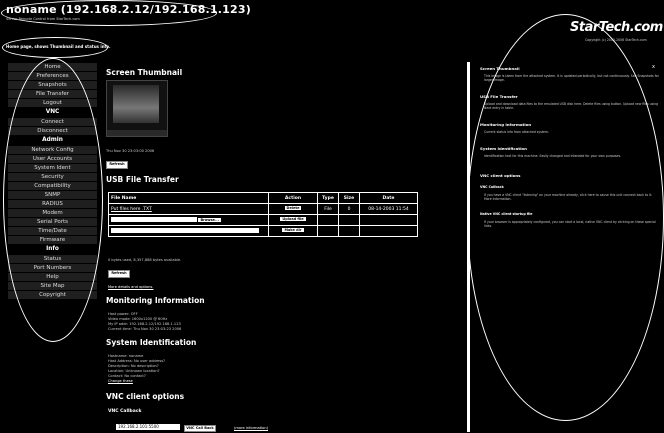 Image resolution: width=664 pixels, height=433 pixels. I want to click on more-details-link: More details and options., so click(130, 287).